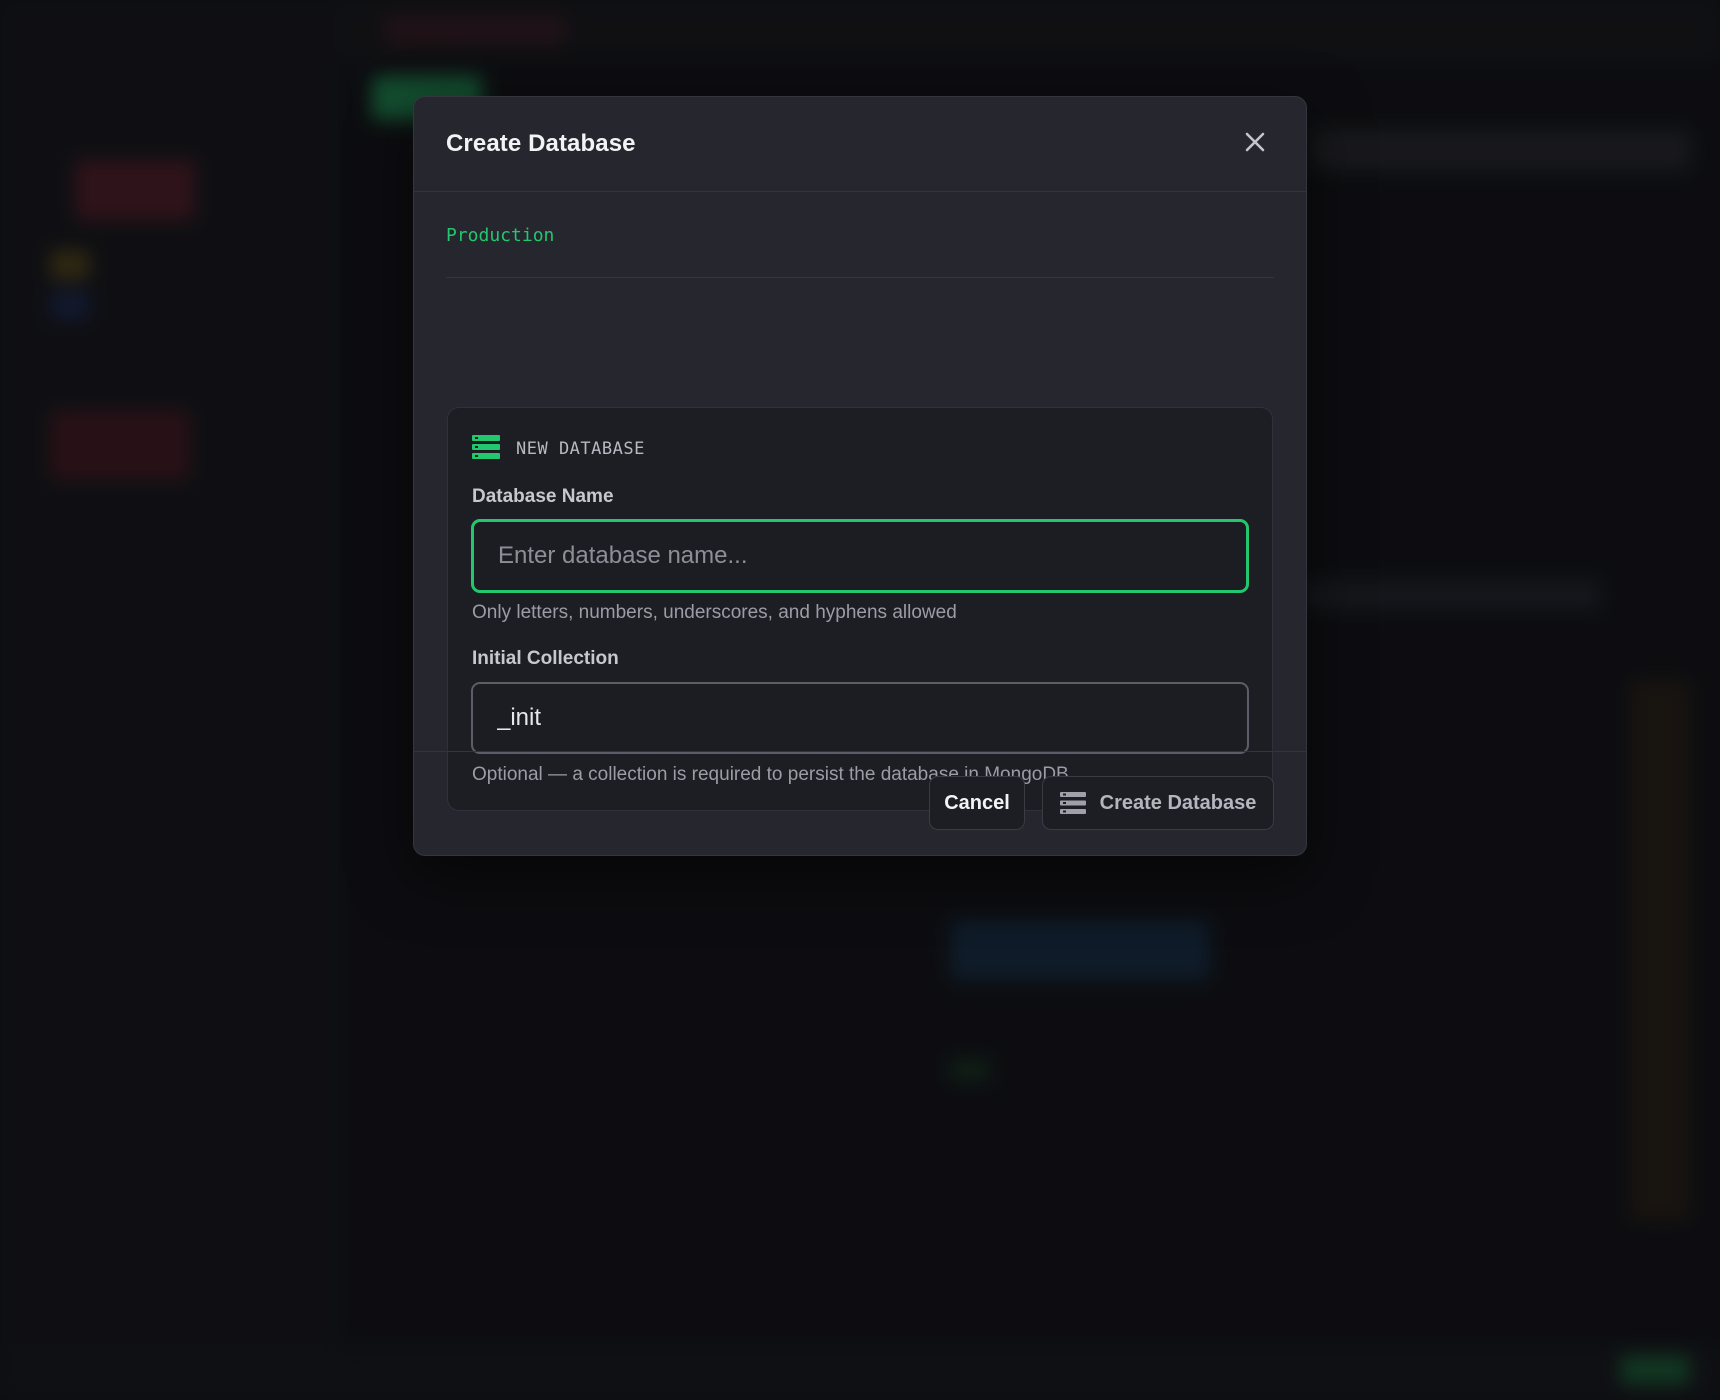 The height and width of the screenshot is (1400, 1720). What do you see at coordinates (860, 718) in the screenshot?
I see `initial-collection-input` at bounding box center [860, 718].